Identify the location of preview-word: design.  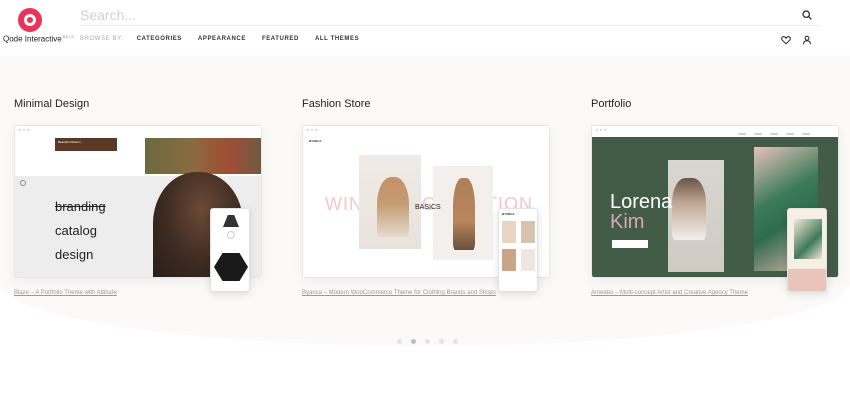
(74, 254).